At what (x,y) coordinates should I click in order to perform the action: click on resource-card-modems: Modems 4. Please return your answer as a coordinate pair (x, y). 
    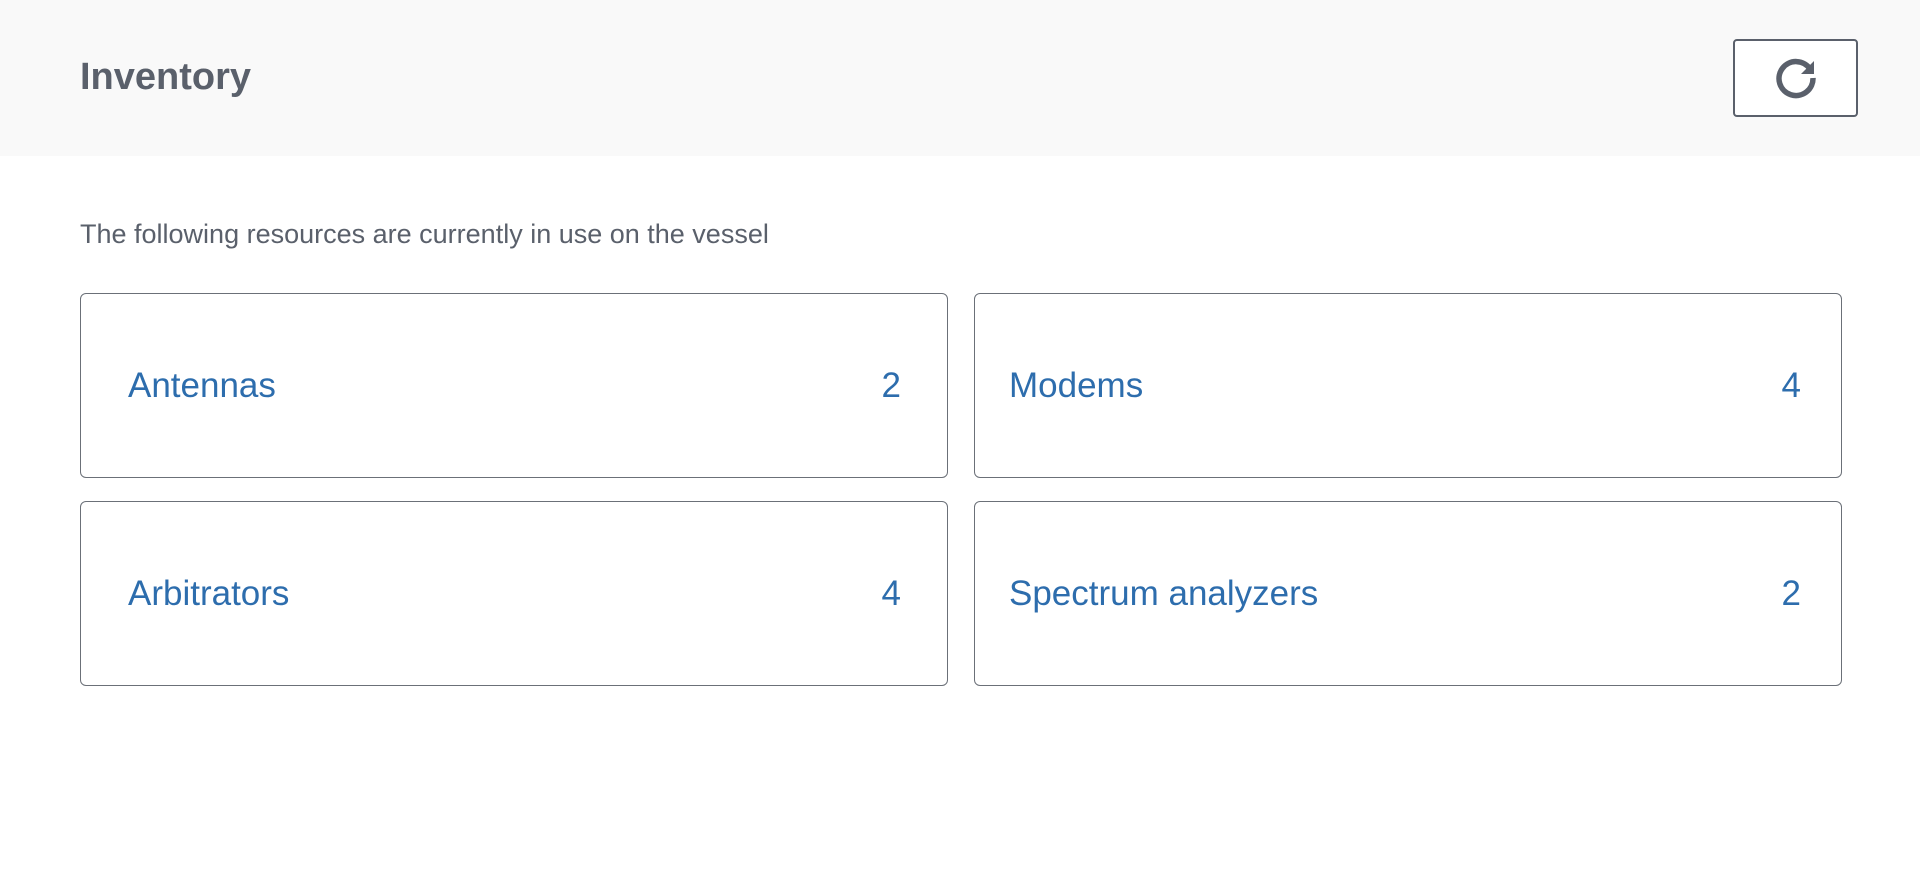
    Looking at the image, I should click on (1408, 385).